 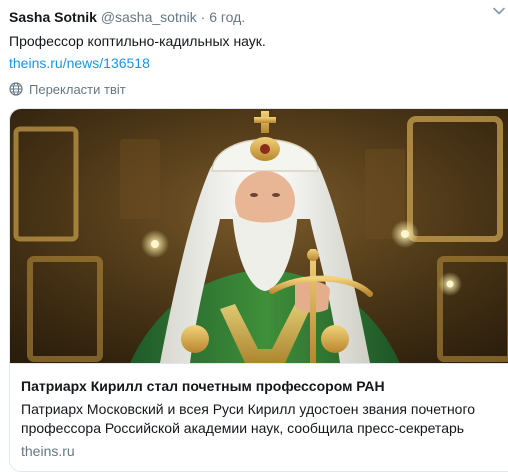 I want to click on tweet-timestamp: 6 год., so click(x=227, y=17).